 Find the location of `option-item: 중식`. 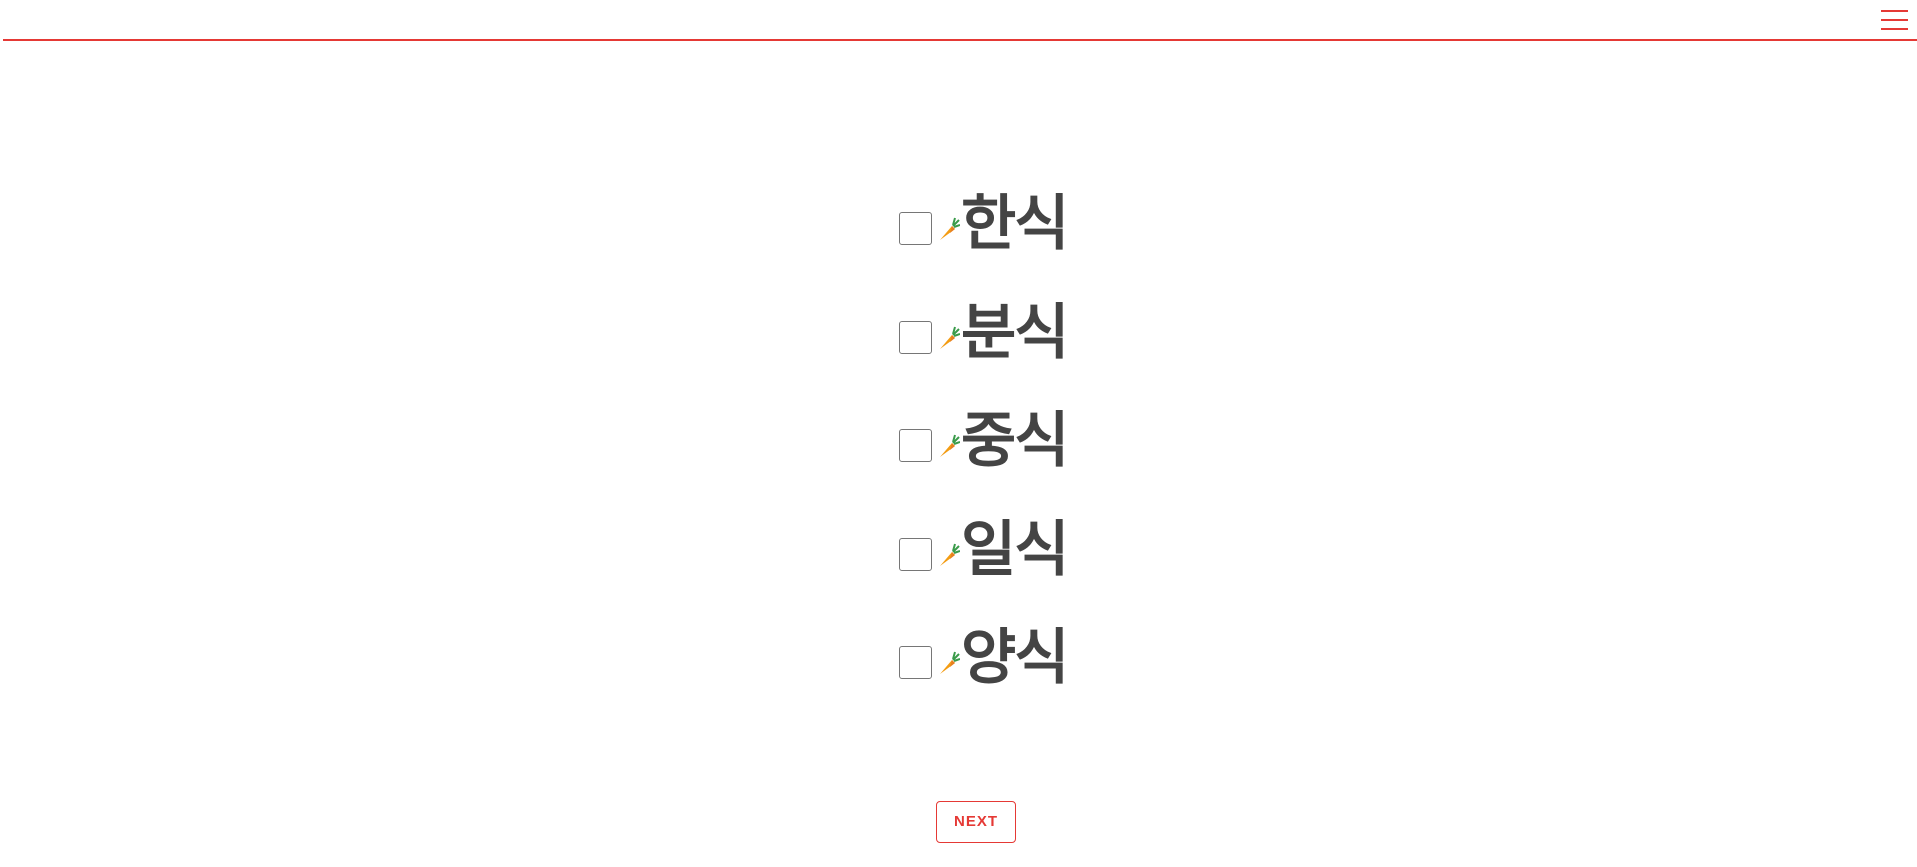

option-item: 중식 is located at coordinates (1029, 462).